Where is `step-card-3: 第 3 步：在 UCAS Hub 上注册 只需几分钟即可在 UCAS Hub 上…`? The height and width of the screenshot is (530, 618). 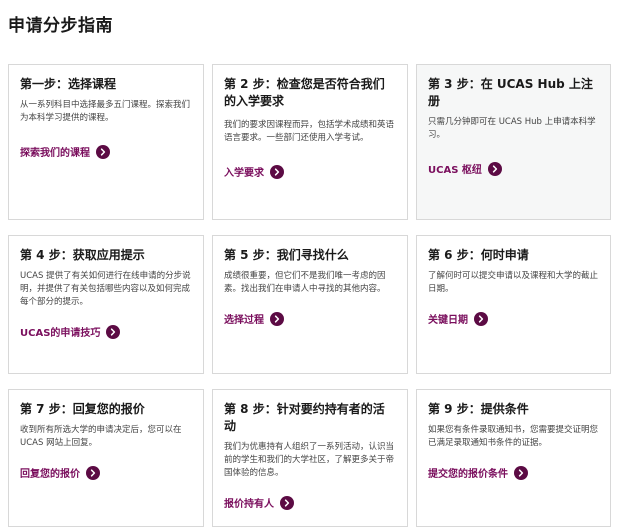 step-card-3: 第 3 步：在 UCAS Hub 上注册 只需几分钟即可在 UCAS Hub 上… is located at coordinates (513, 142).